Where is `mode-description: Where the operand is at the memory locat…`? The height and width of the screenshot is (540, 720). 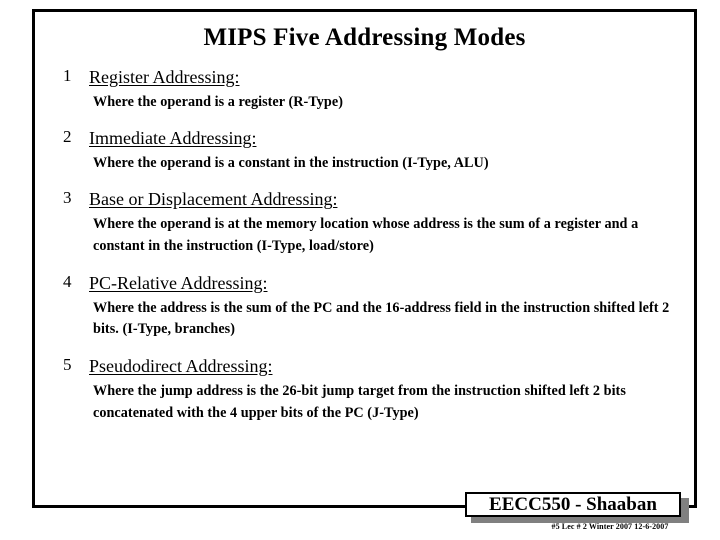 mode-description: Where the operand is at the memory locat… is located at coordinates (366, 235).